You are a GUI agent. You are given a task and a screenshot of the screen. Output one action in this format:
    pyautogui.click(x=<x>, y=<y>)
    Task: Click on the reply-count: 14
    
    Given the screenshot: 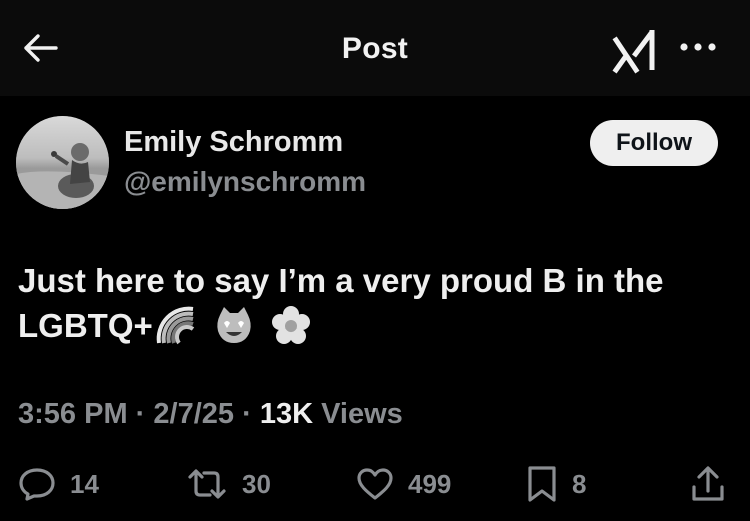 What is the action you would take?
    pyautogui.click(x=84, y=483)
    